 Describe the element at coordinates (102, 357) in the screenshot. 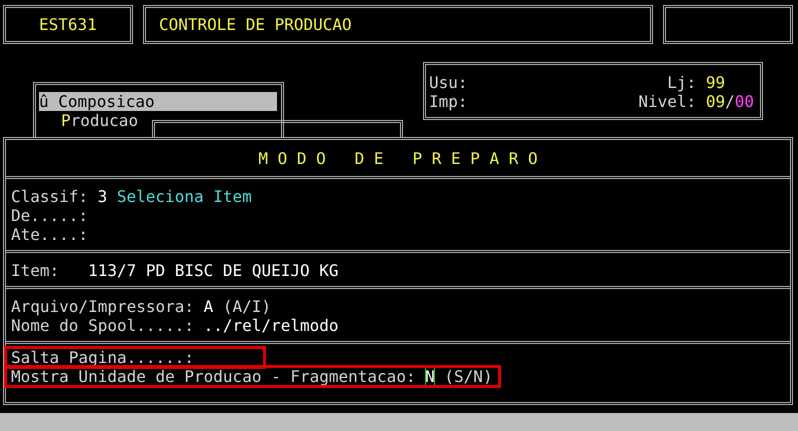

I see `field-label: Salta Pagina......:` at that location.